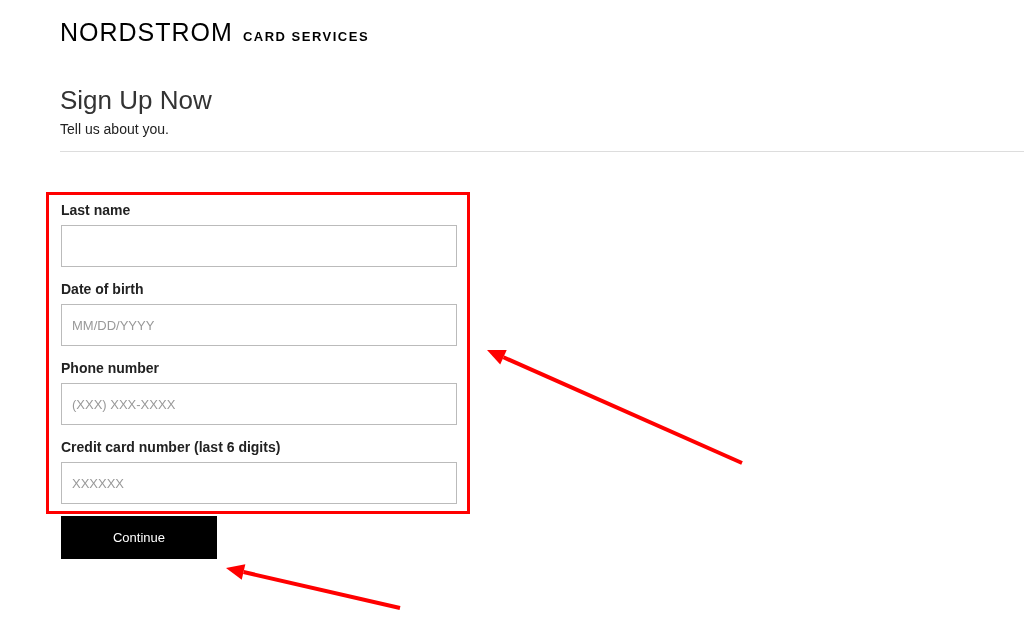 This screenshot has width=1024, height=618. Describe the element at coordinates (259, 325) in the screenshot. I see `input-field: MM/DD/YYYY` at that location.